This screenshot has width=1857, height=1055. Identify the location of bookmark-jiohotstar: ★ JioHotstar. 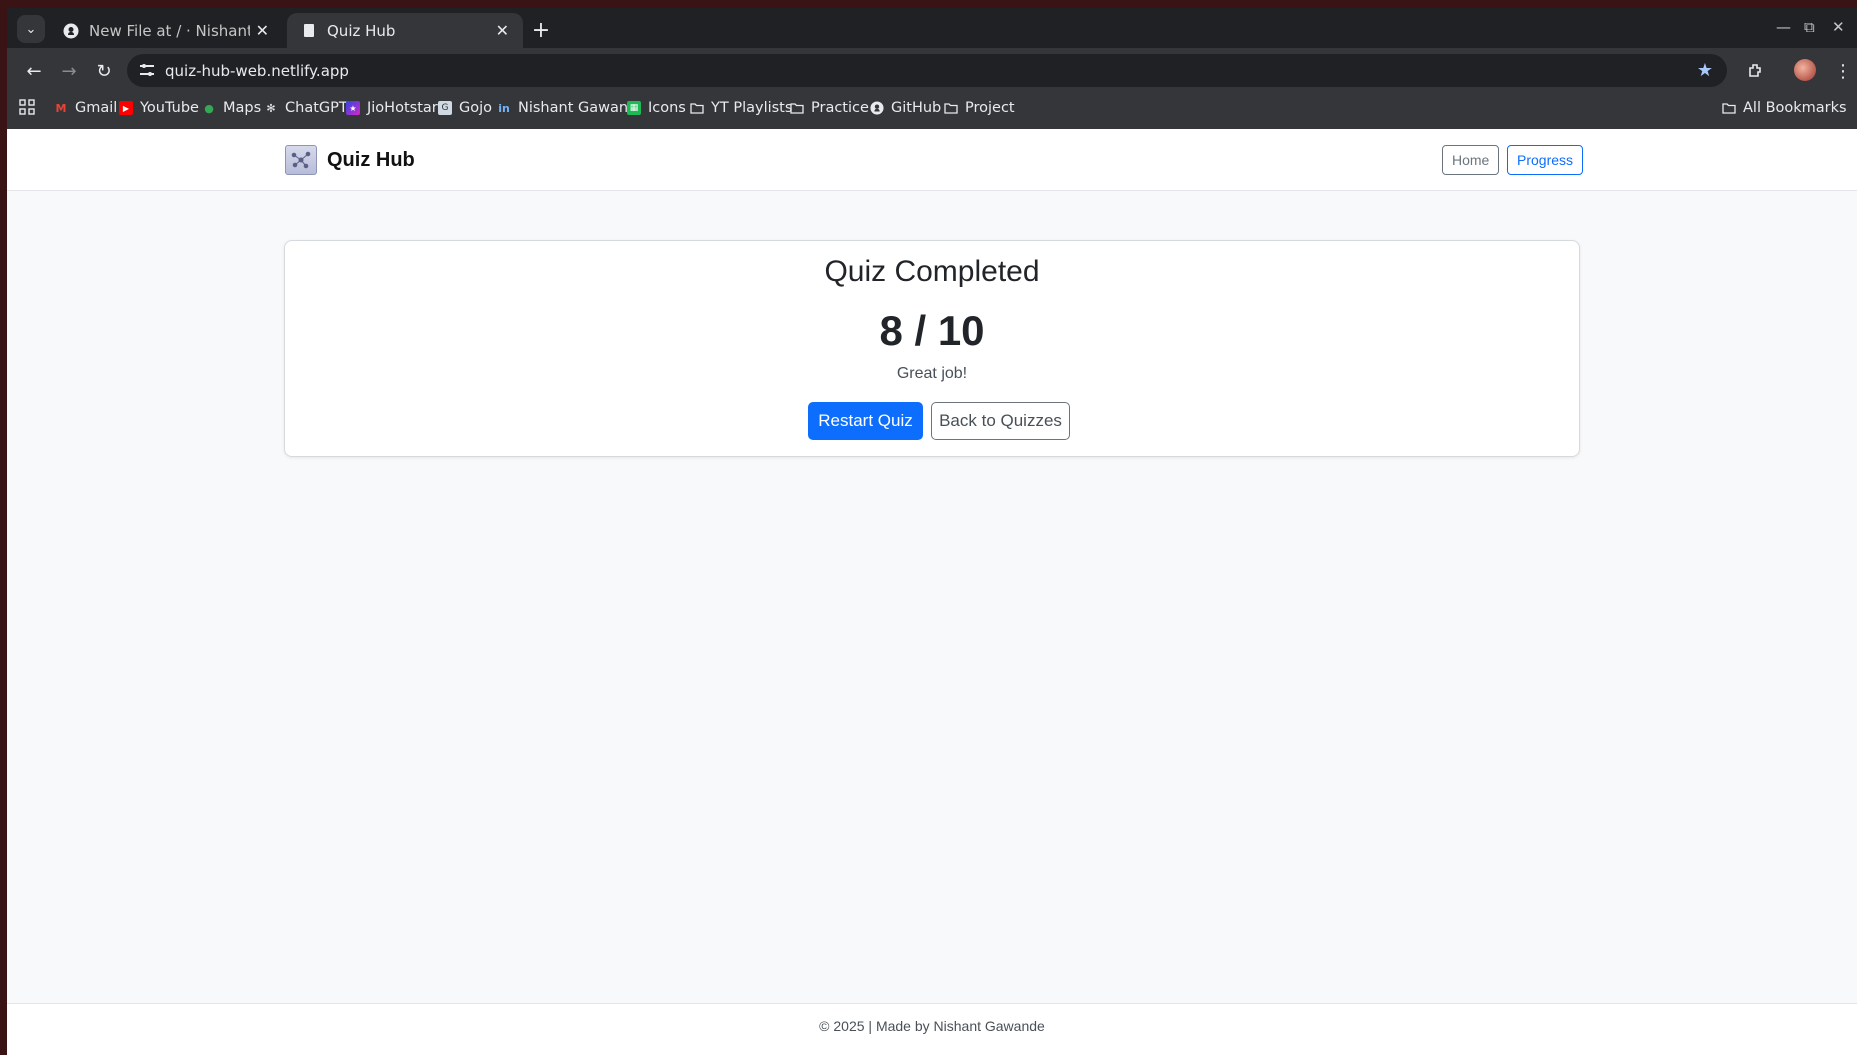
(392, 108).